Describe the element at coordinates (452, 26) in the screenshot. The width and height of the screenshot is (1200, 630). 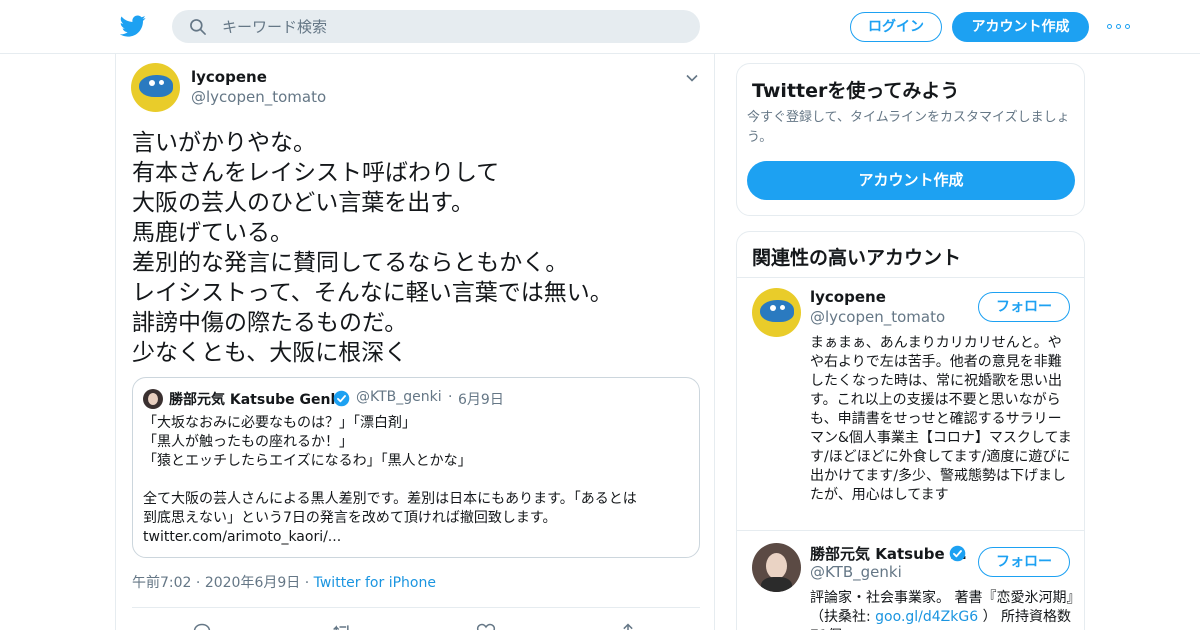
I see `search-input` at that location.